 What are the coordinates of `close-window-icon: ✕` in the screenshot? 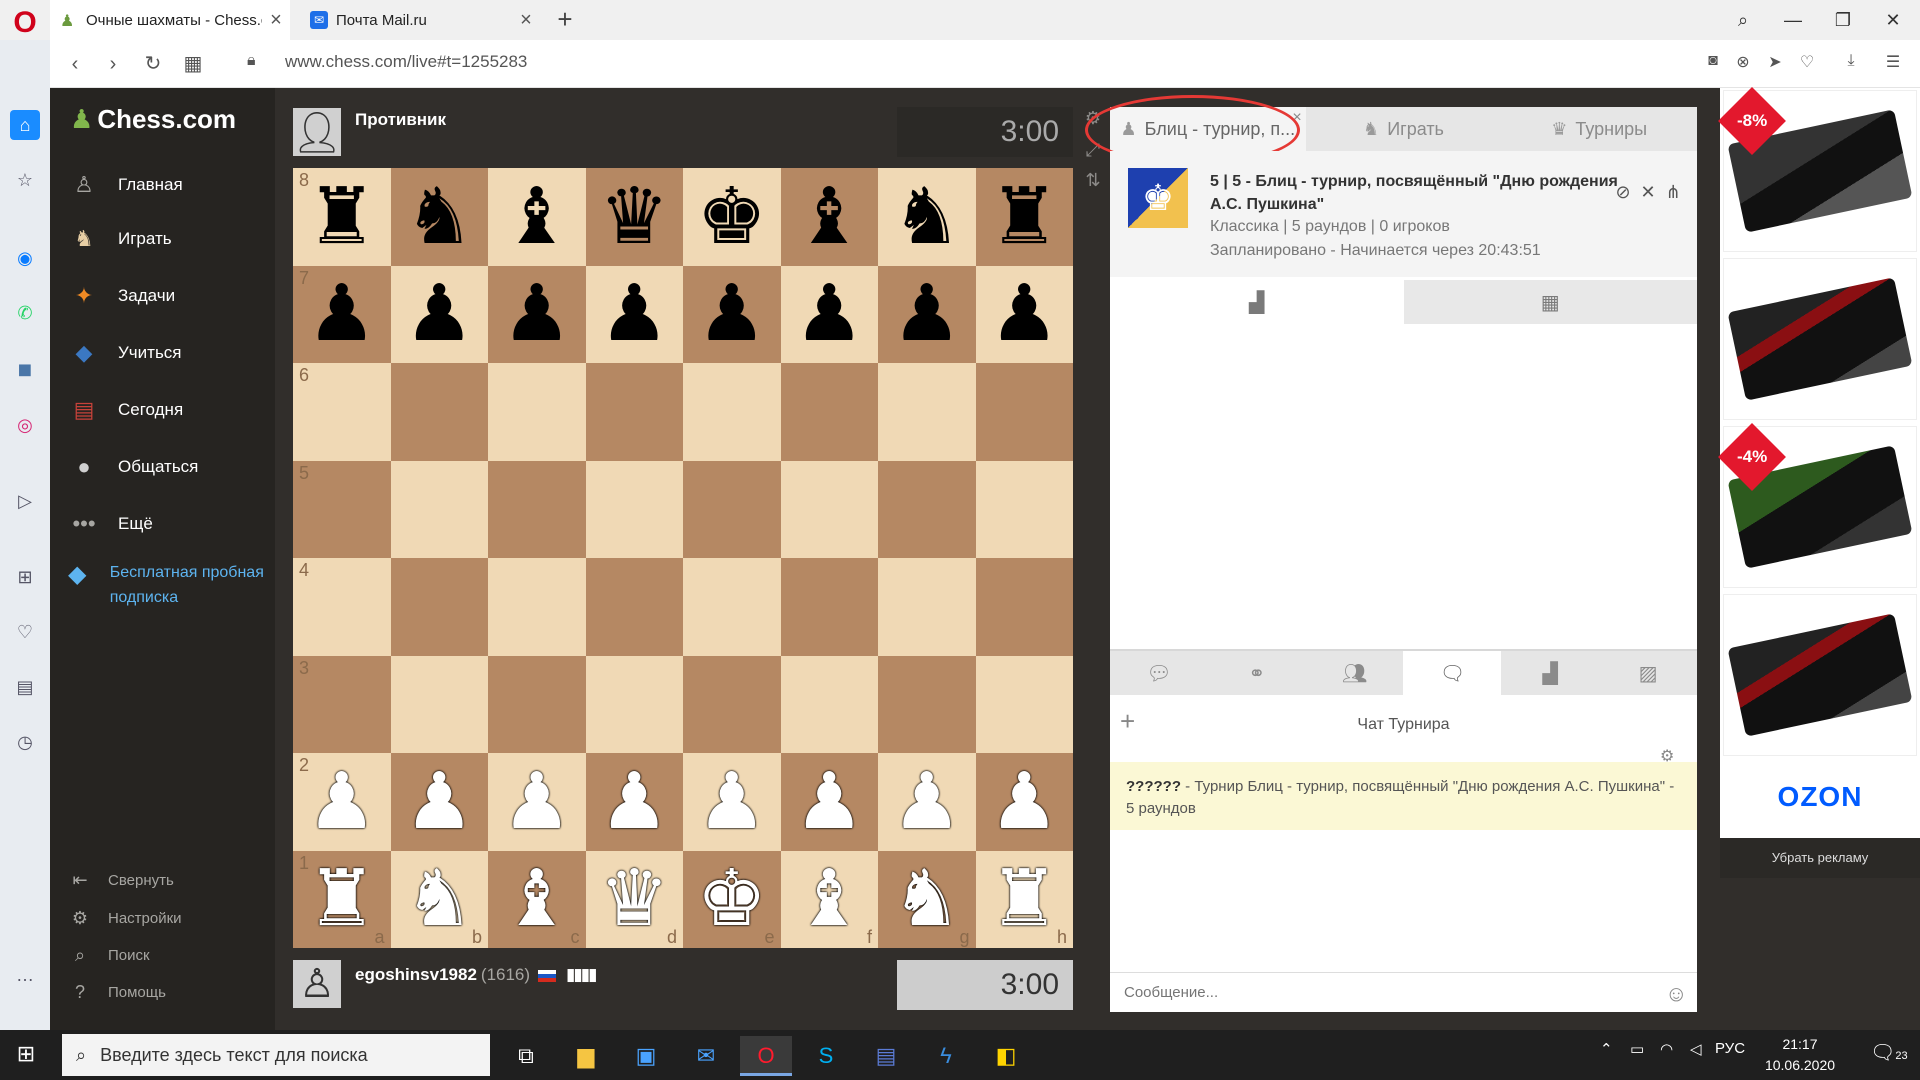 It's located at (1893, 20).